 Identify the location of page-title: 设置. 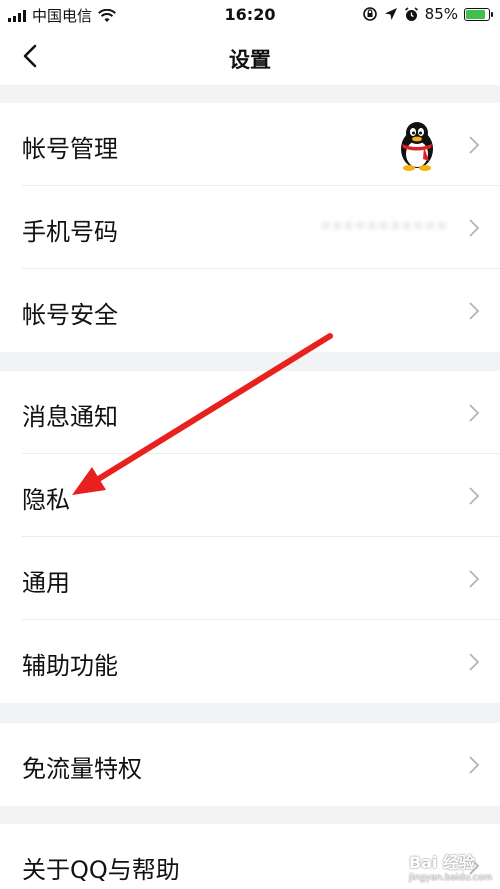
(250, 60).